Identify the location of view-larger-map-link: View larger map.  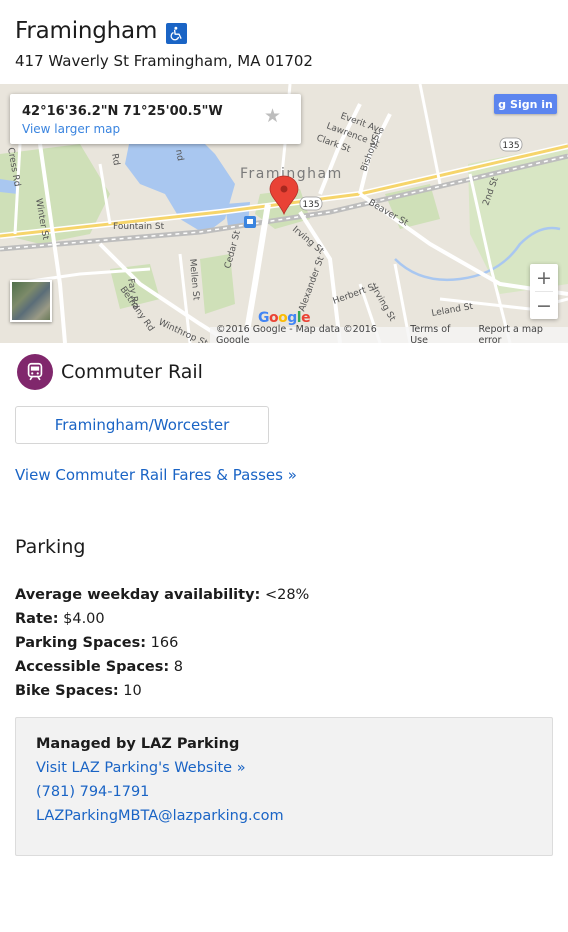
(71, 129).